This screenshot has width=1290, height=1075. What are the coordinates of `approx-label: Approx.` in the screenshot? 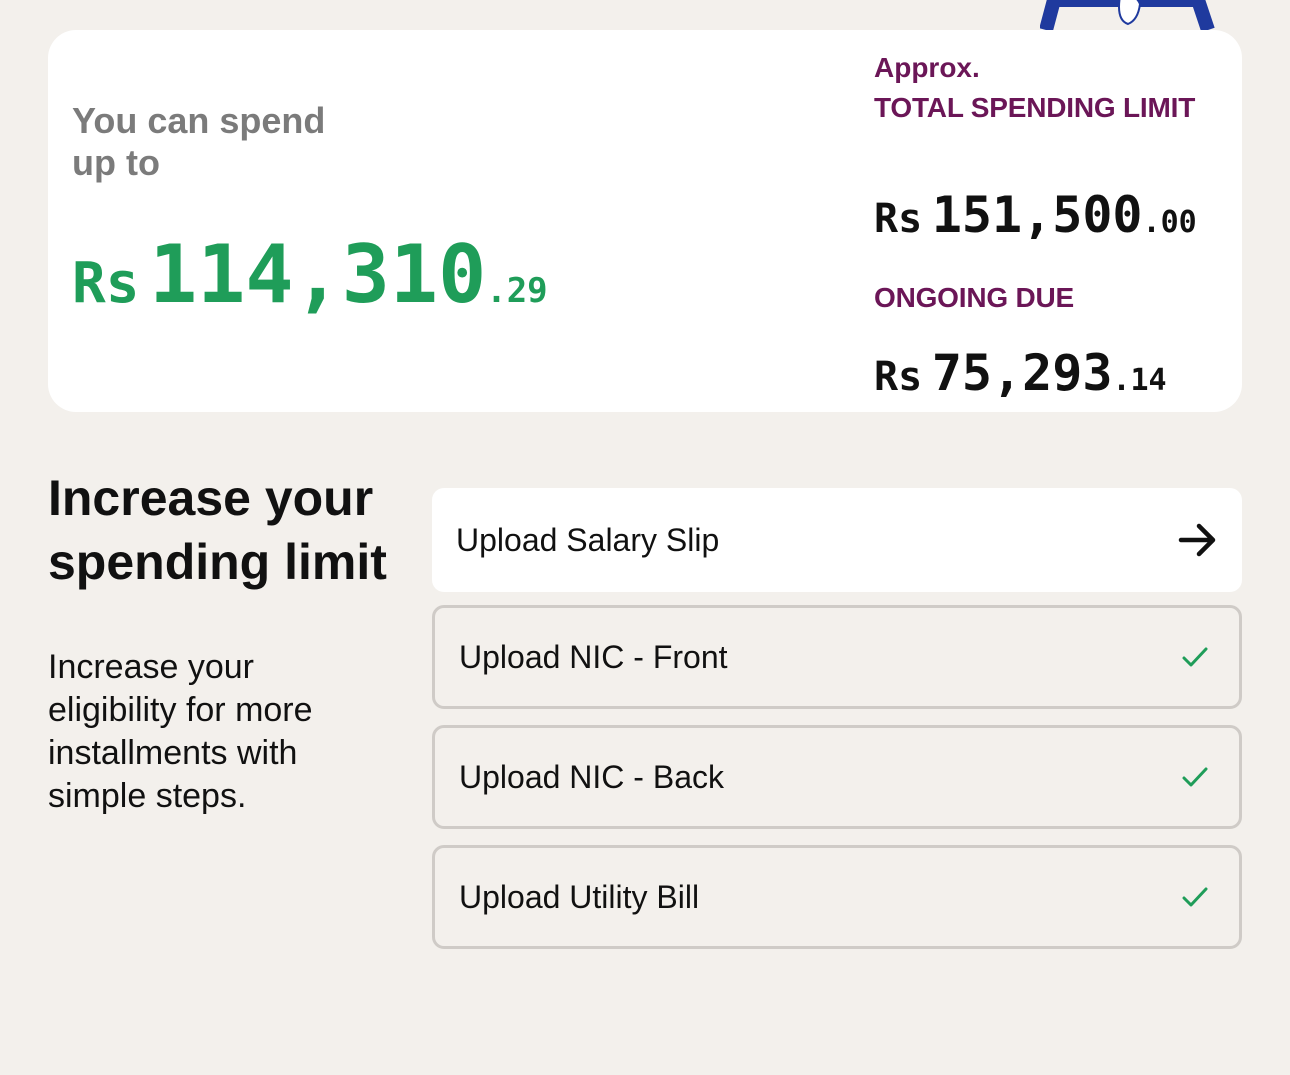 It's located at (927, 67).